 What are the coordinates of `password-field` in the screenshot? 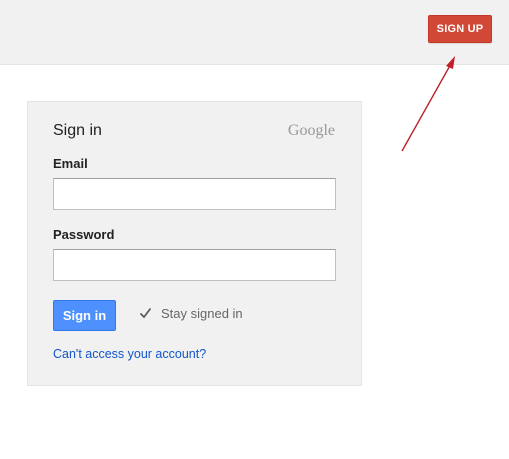 It's located at (194, 265).